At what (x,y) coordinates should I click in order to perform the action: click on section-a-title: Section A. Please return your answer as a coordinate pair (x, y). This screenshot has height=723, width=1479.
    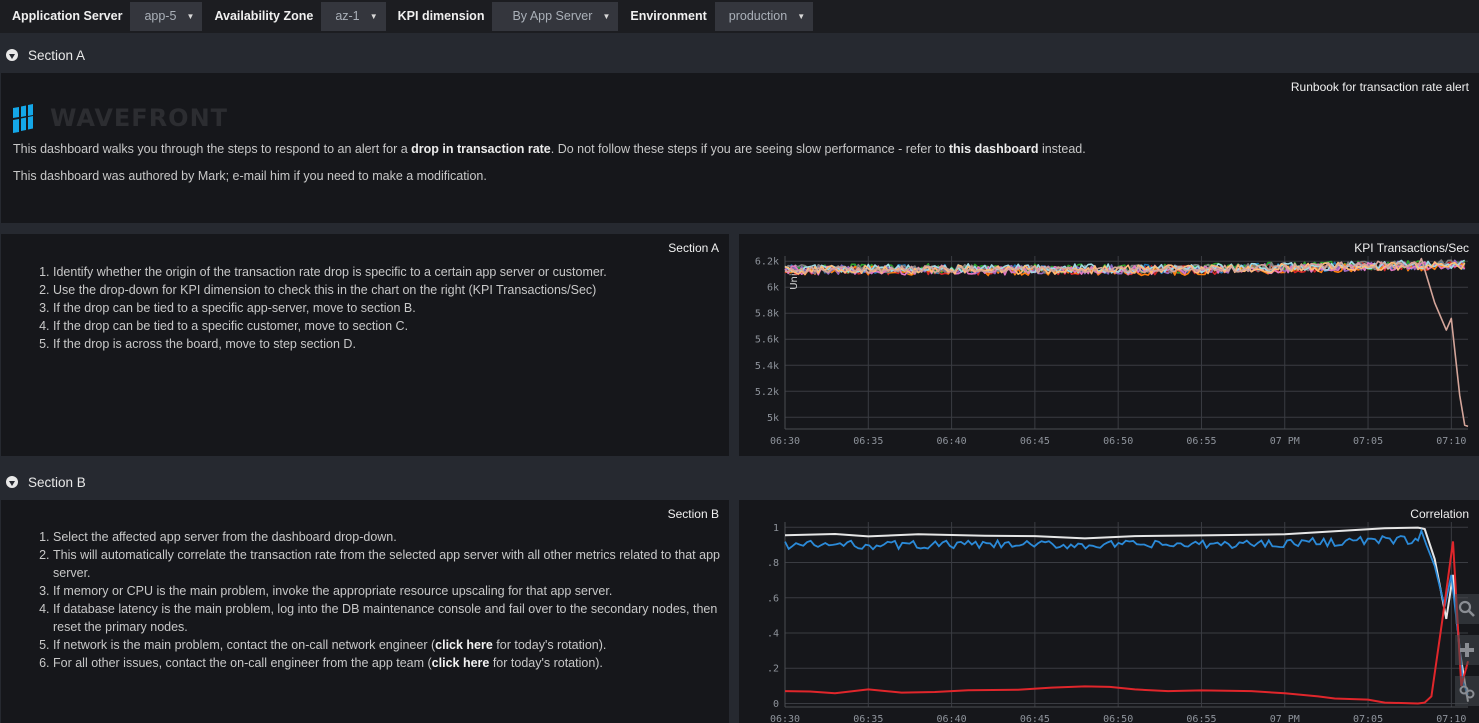
    Looking at the image, I should click on (57, 55).